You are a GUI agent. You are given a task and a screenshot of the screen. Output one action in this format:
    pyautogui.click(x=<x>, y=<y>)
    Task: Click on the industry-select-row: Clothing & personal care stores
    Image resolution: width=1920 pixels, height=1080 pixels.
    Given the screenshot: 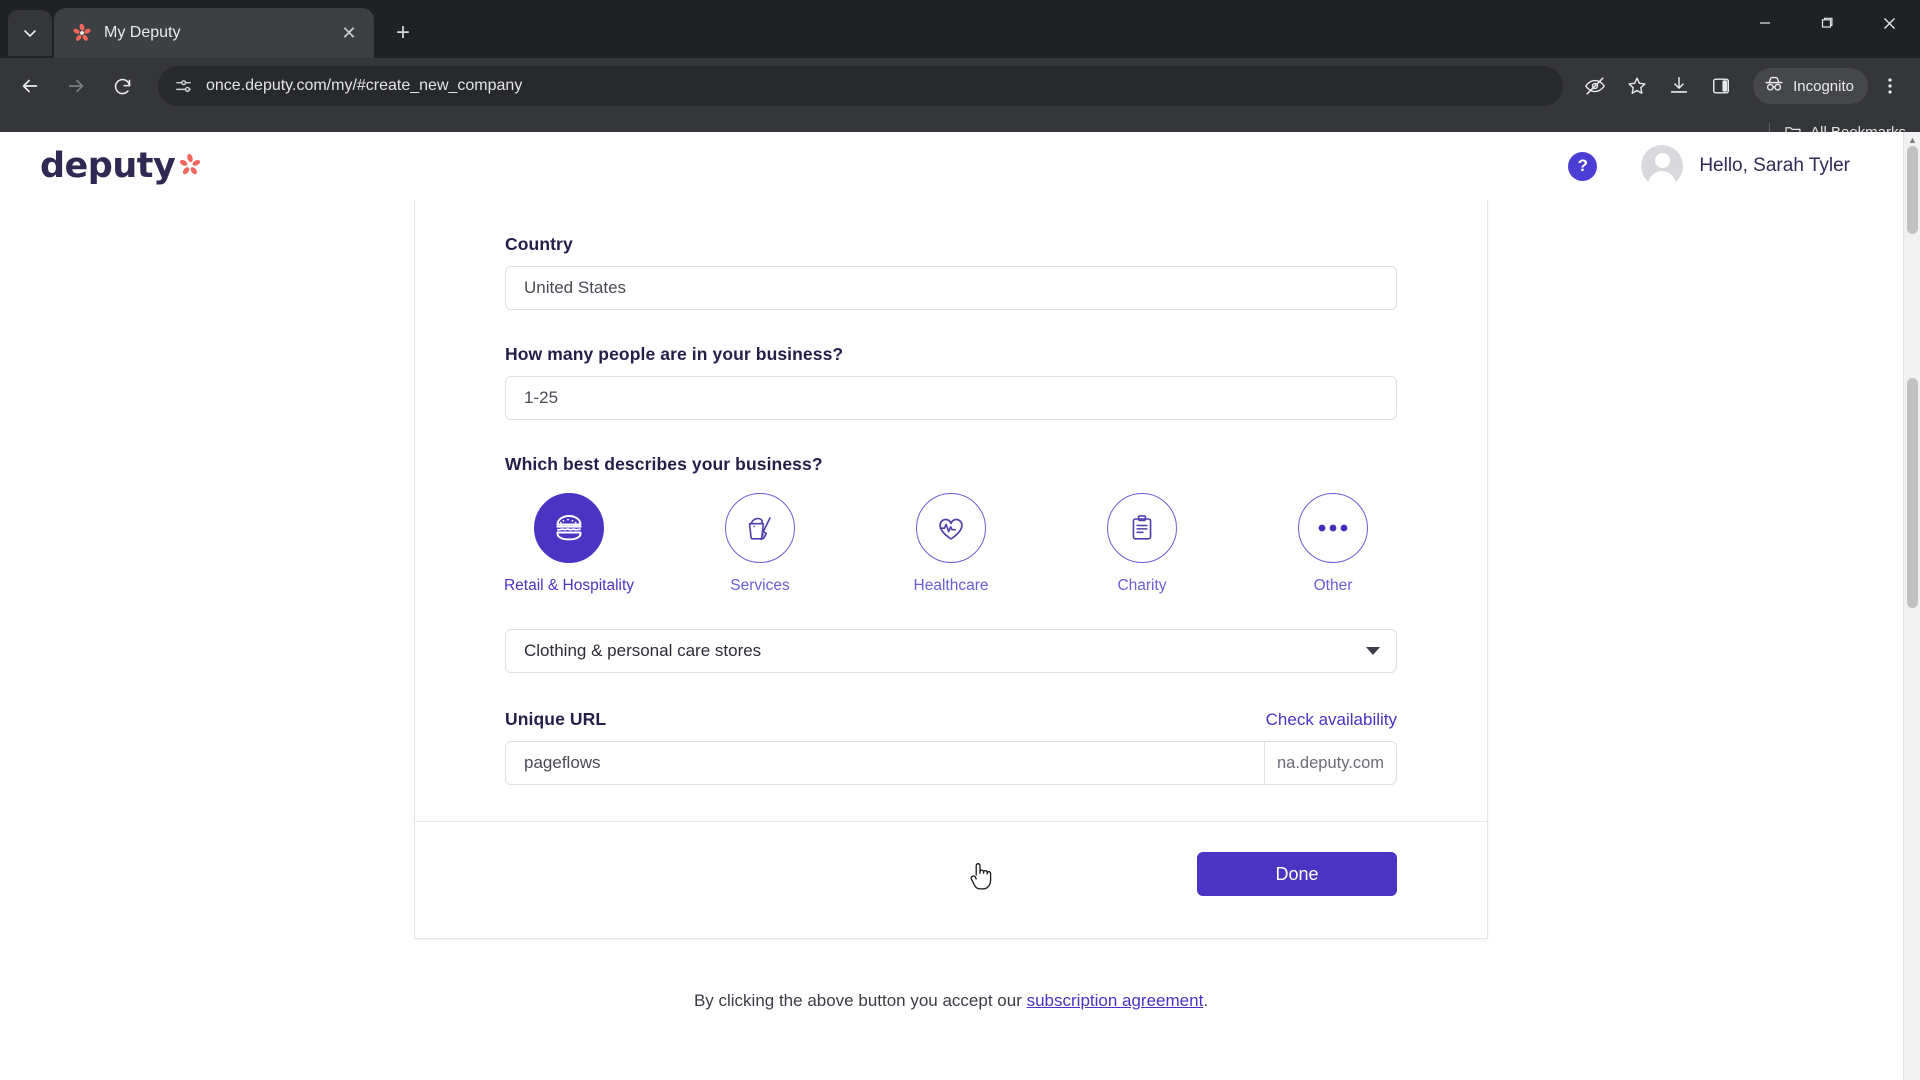 What is the action you would take?
    pyautogui.click(x=951, y=651)
    